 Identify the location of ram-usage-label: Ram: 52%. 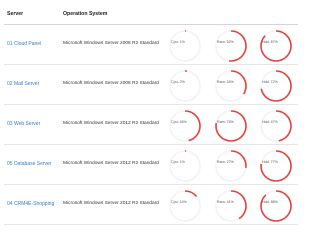
(225, 42).